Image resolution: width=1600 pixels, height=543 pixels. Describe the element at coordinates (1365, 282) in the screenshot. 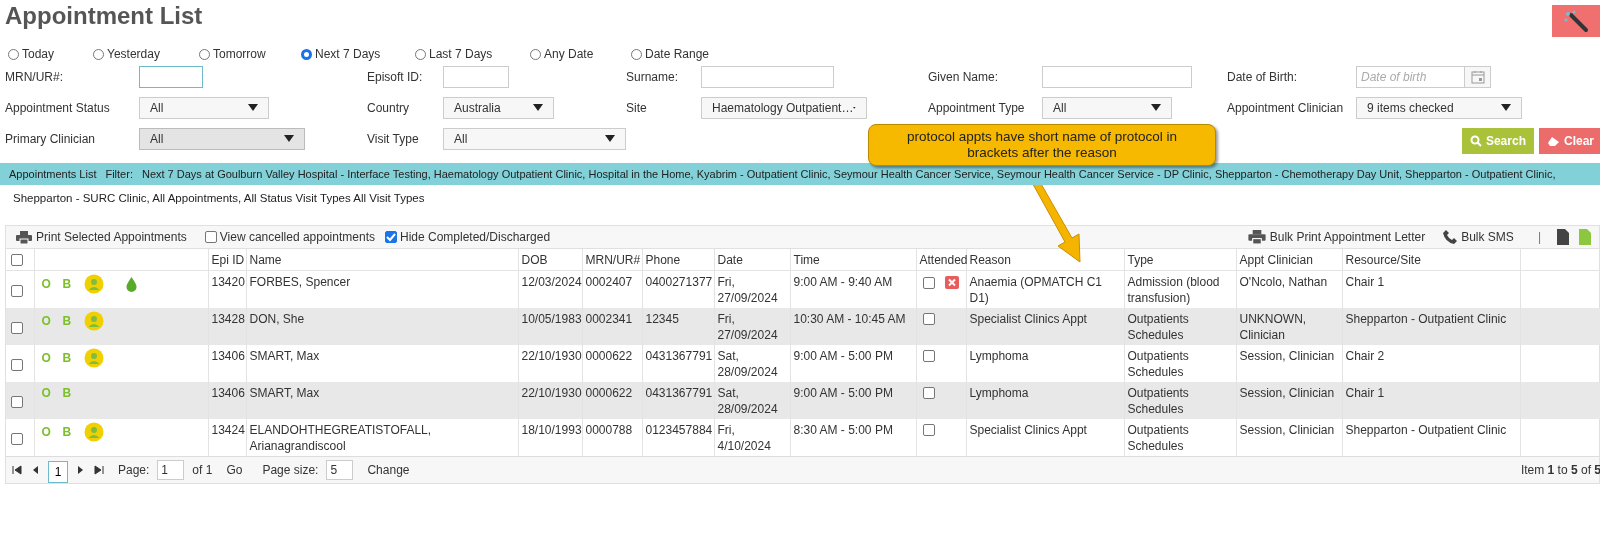

I see `table-cell: Chair 1` at that location.